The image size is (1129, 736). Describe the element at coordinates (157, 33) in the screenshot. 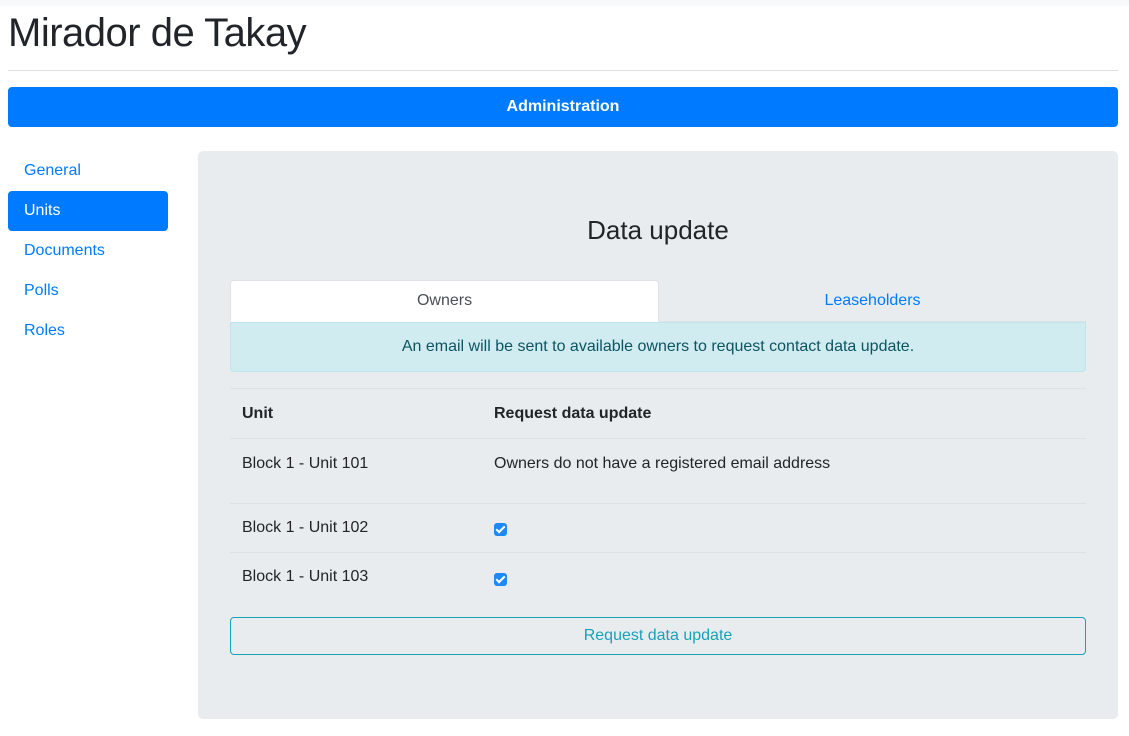

I see `site-title: Mirador de Takay` at that location.